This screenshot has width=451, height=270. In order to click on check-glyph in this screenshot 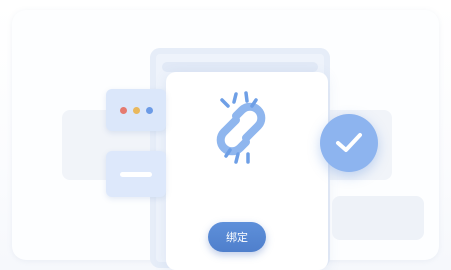, I will do `click(349, 142)`.